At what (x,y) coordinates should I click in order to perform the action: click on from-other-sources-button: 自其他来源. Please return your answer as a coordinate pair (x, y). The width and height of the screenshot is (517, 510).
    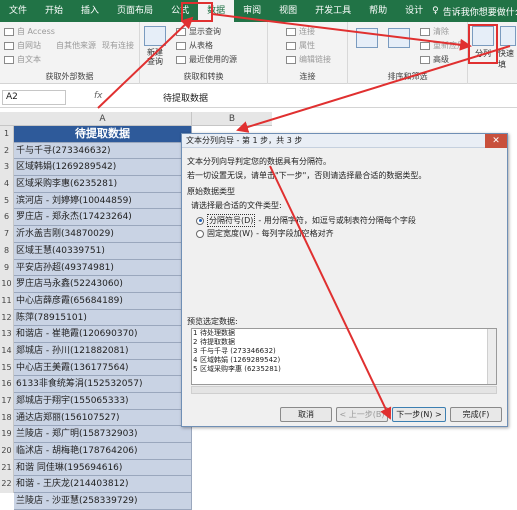
    Looking at the image, I should click on (76, 45).